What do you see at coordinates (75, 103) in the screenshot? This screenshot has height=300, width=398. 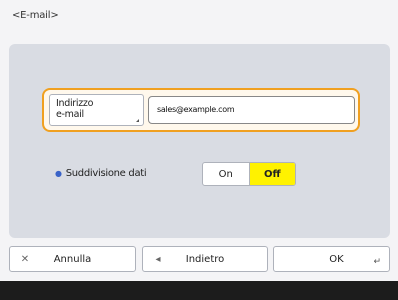 I see `email-label-line1: Indirizzo` at bounding box center [75, 103].